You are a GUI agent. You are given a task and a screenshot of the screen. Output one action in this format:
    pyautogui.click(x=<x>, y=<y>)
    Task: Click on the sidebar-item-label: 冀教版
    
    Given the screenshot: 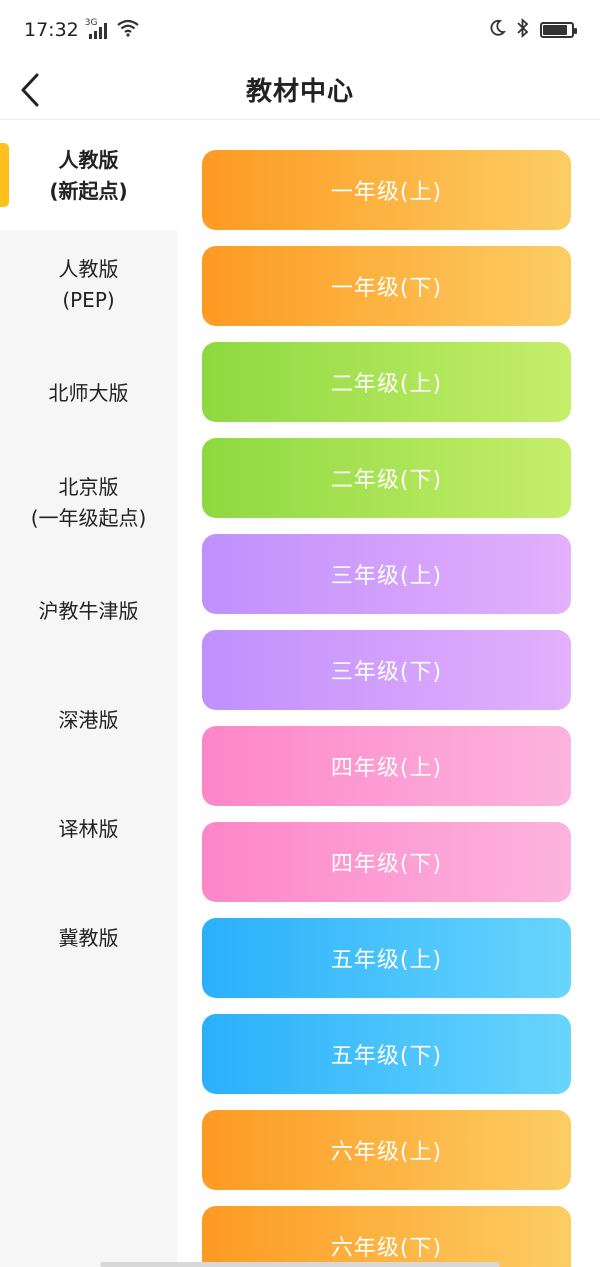 What is the action you would take?
    pyautogui.click(x=88, y=938)
    